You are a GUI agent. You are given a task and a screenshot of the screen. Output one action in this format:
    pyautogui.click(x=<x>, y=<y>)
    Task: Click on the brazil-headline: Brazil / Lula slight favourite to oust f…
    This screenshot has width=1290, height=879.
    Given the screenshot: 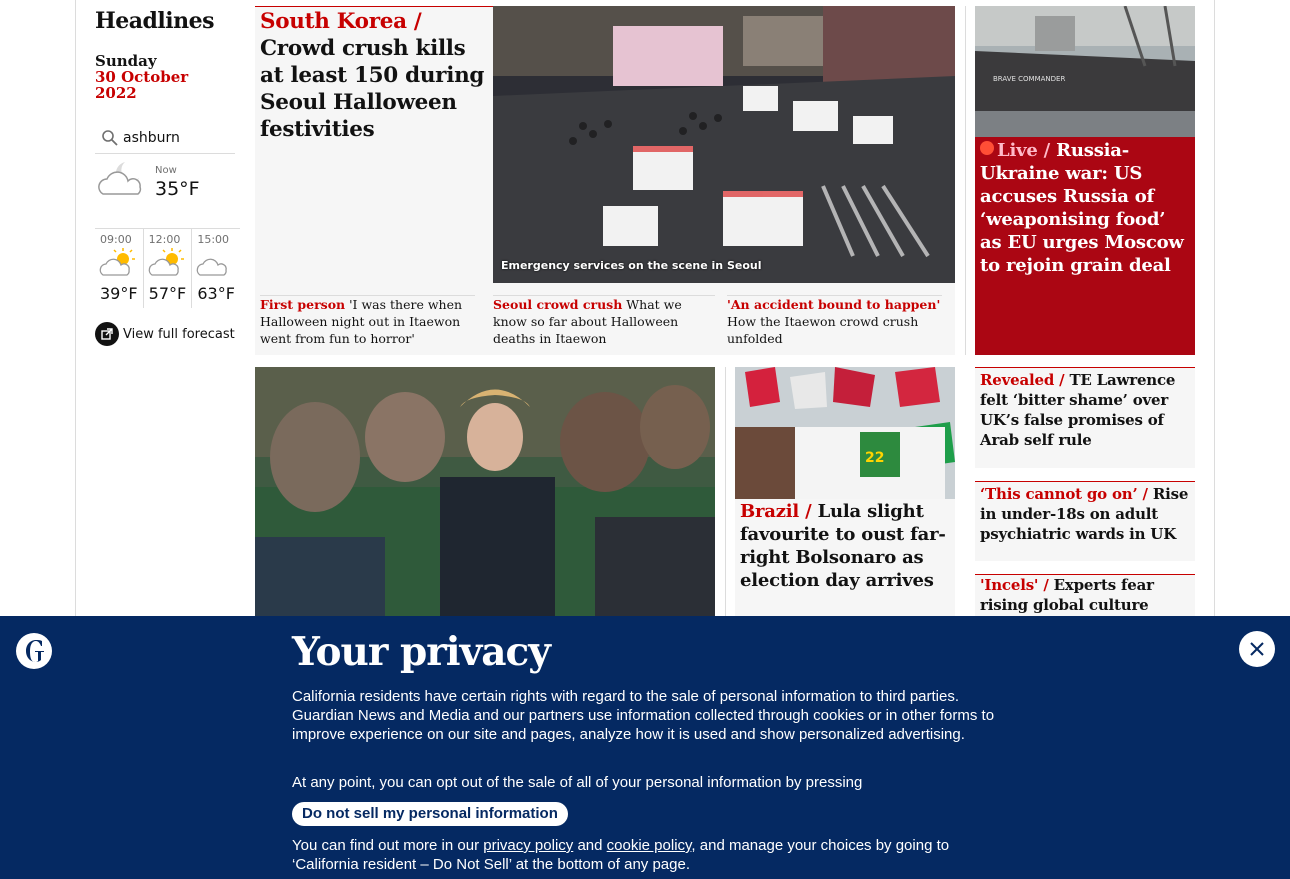 What is the action you would take?
    pyautogui.click(x=845, y=546)
    